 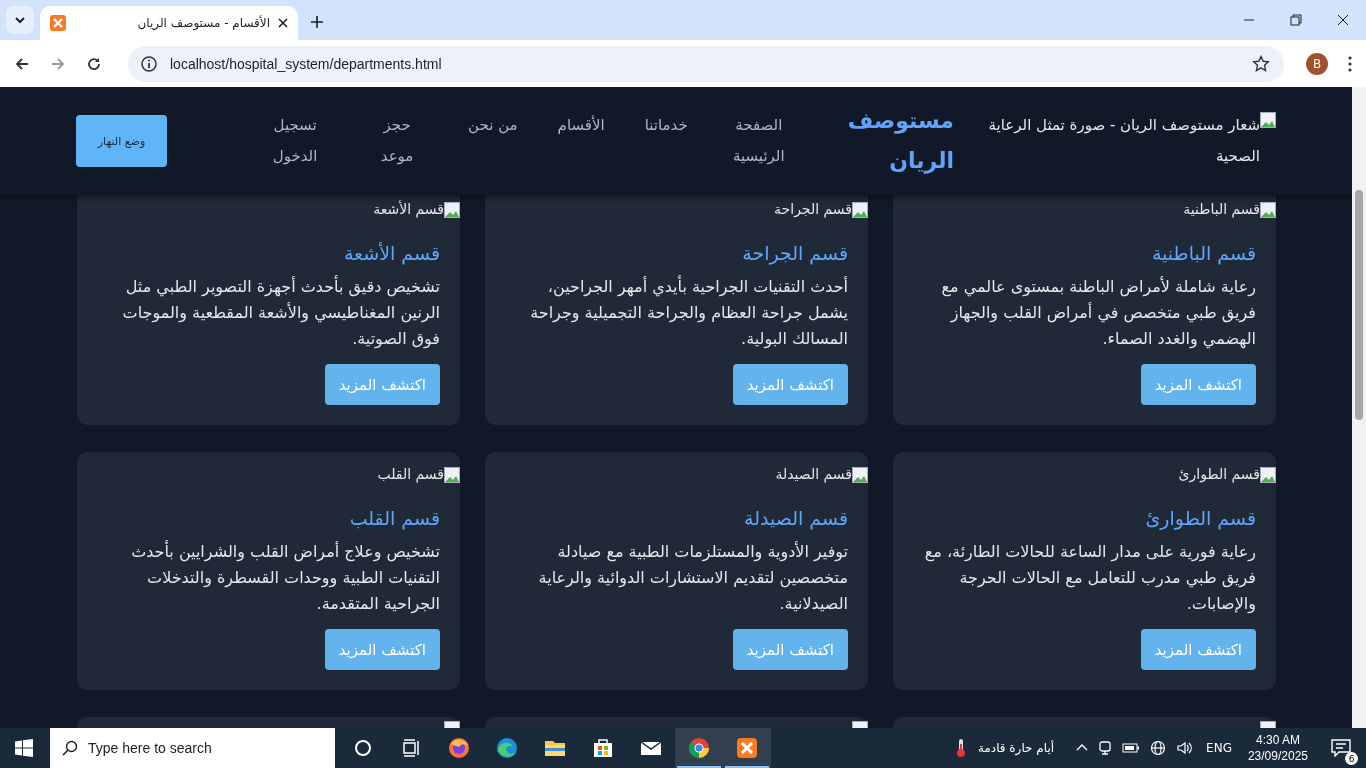 What do you see at coordinates (1184, 748) in the screenshot?
I see `speaker-icon` at bounding box center [1184, 748].